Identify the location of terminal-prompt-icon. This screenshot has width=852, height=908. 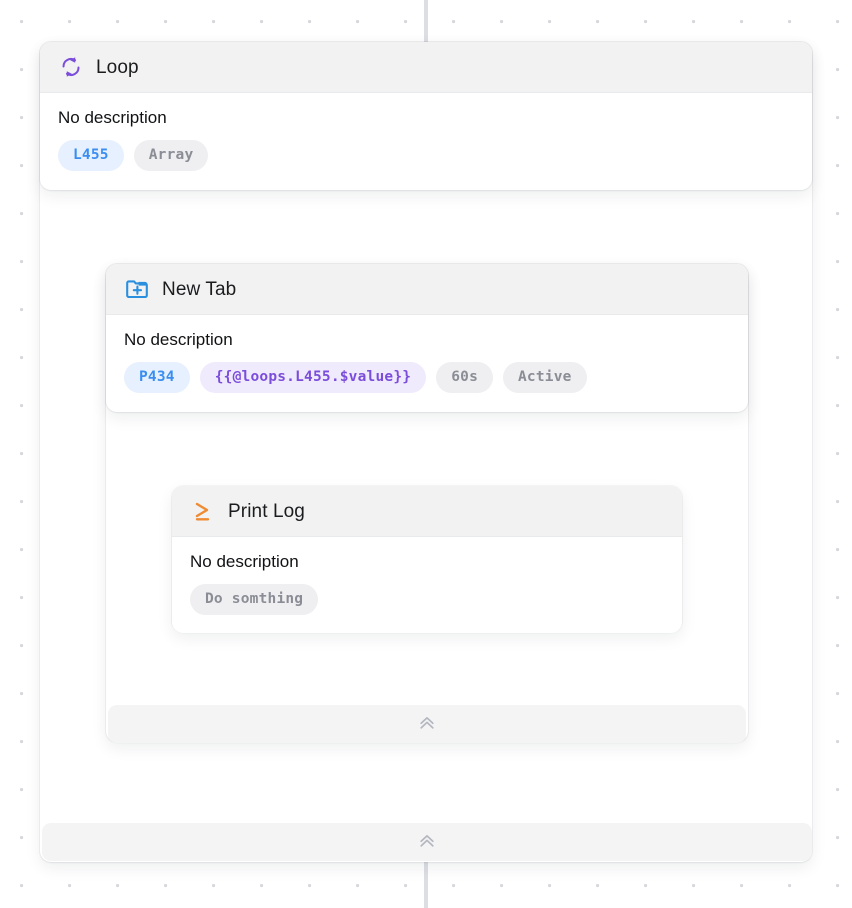
(203, 511).